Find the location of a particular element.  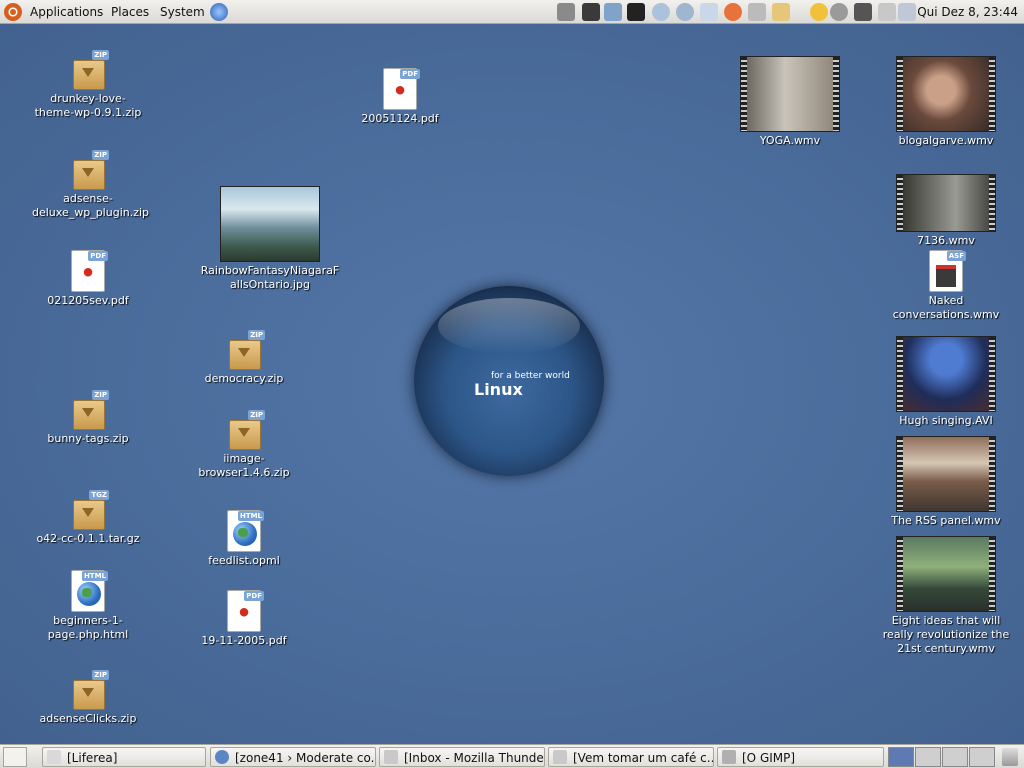

lock-icon is located at coordinates (591, 12).